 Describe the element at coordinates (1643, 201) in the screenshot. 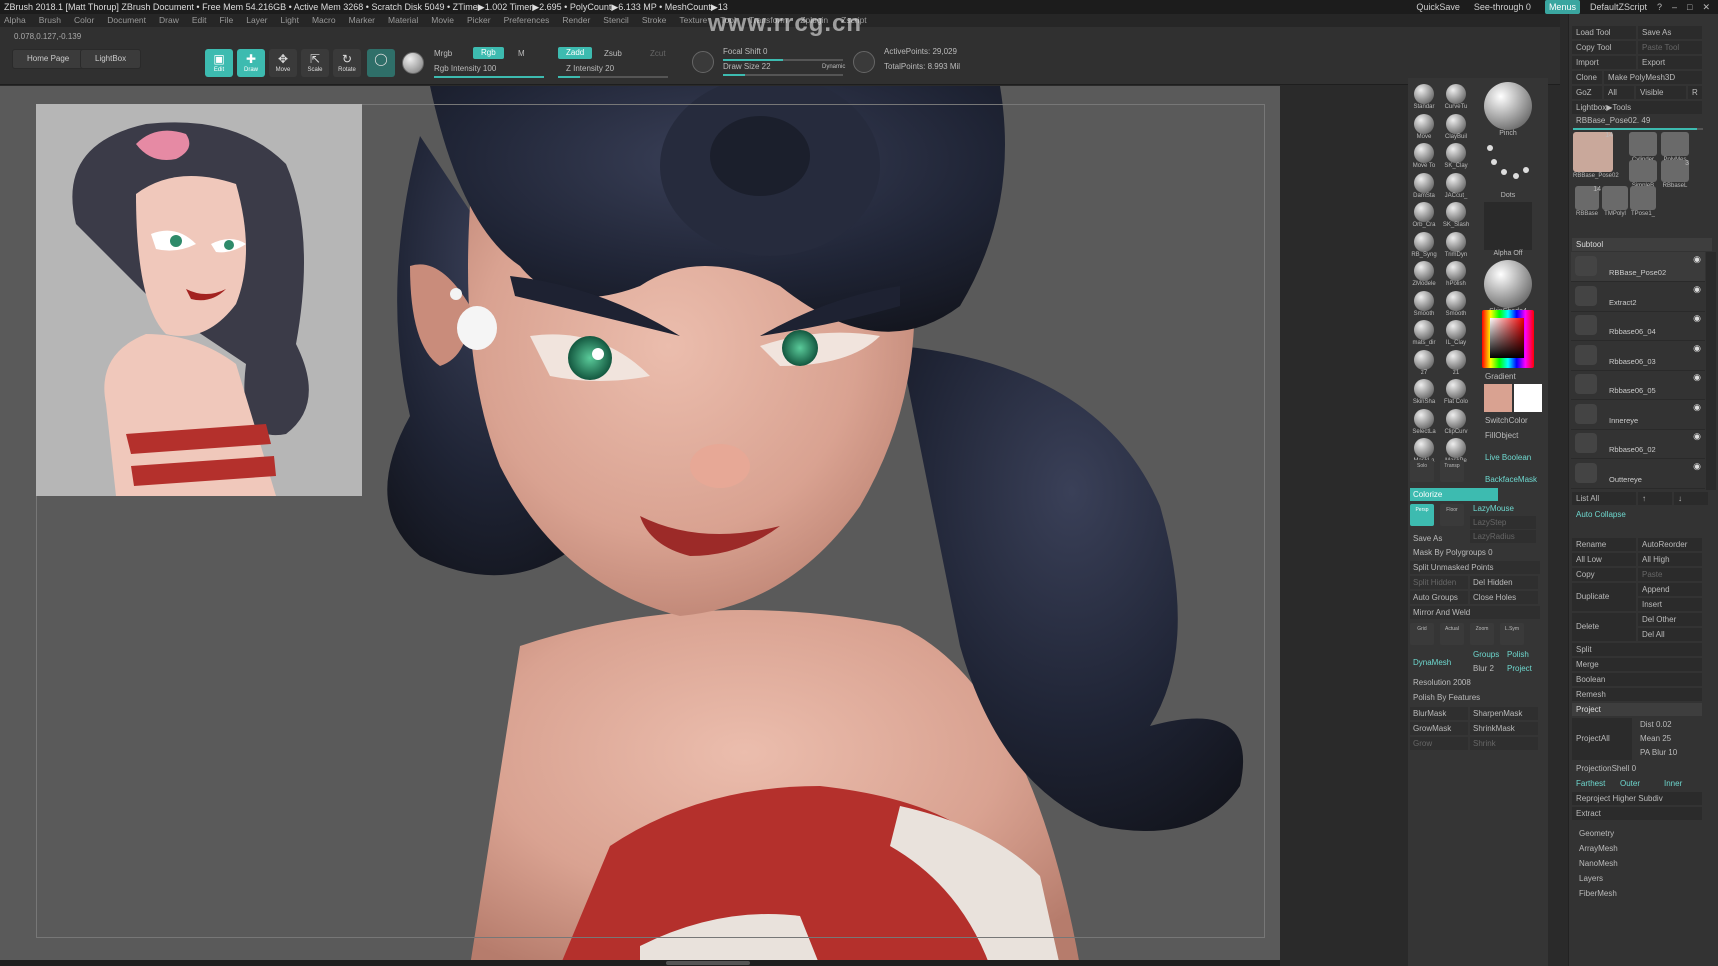

I see `tool-thumb-7: TPose1_` at that location.